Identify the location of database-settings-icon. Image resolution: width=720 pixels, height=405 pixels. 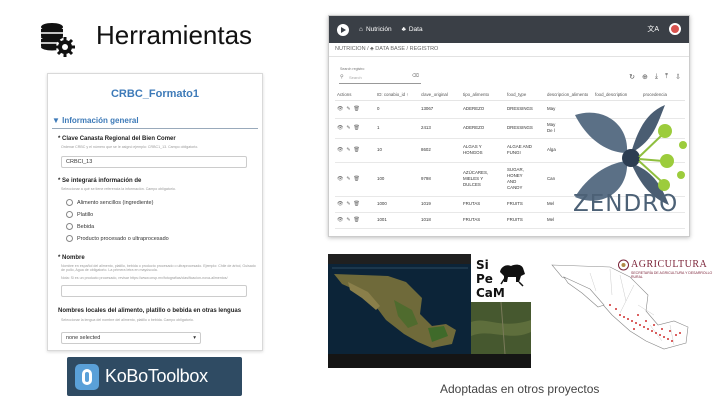
(58, 40).